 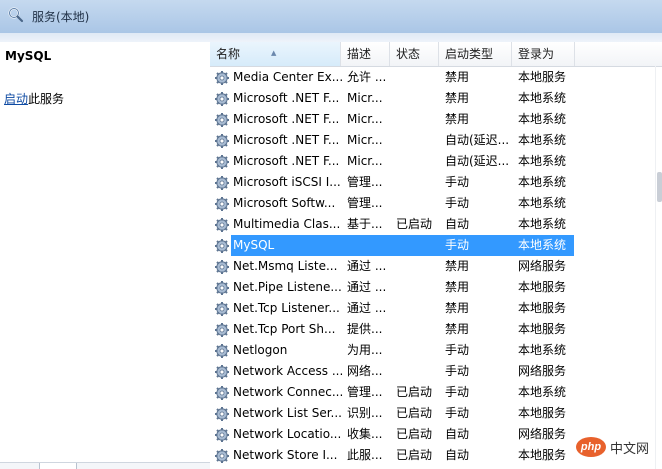 I want to click on window-title-bar: 服务(本地), so click(x=331, y=17).